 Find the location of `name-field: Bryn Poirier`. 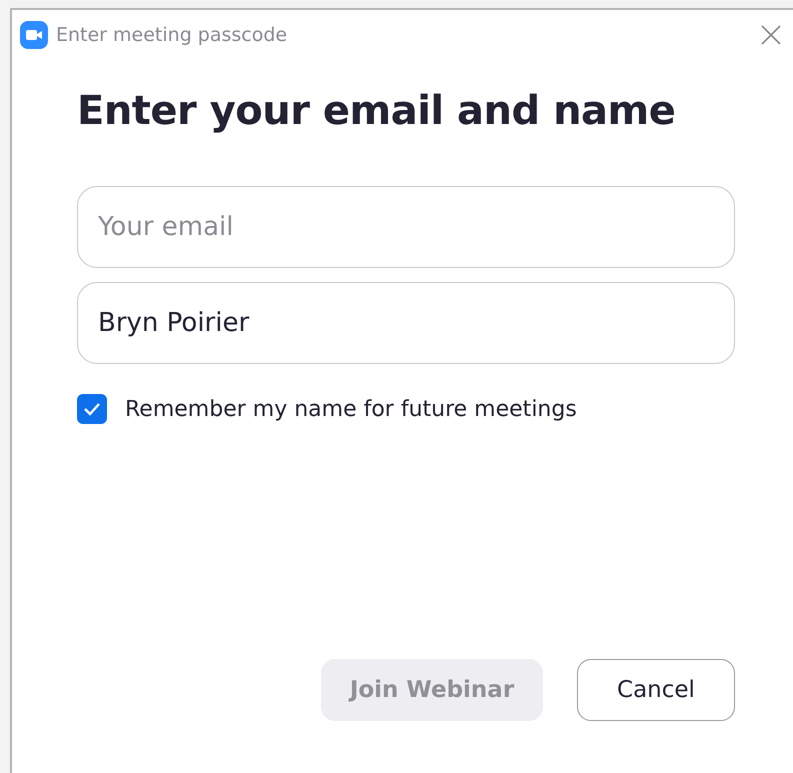

name-field: Bryn Poirier is located at coordinates (406, 323).